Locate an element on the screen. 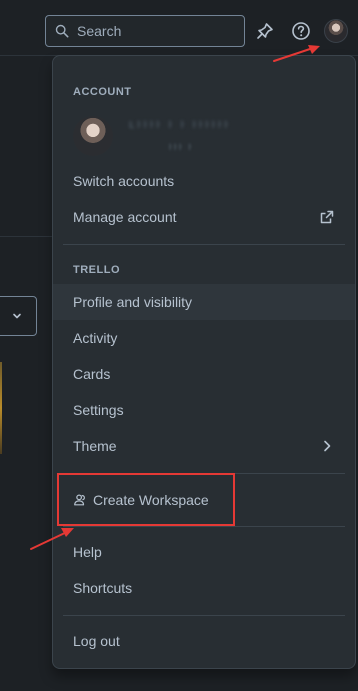  top-navigation-bar is located at coordinates (179, 28).